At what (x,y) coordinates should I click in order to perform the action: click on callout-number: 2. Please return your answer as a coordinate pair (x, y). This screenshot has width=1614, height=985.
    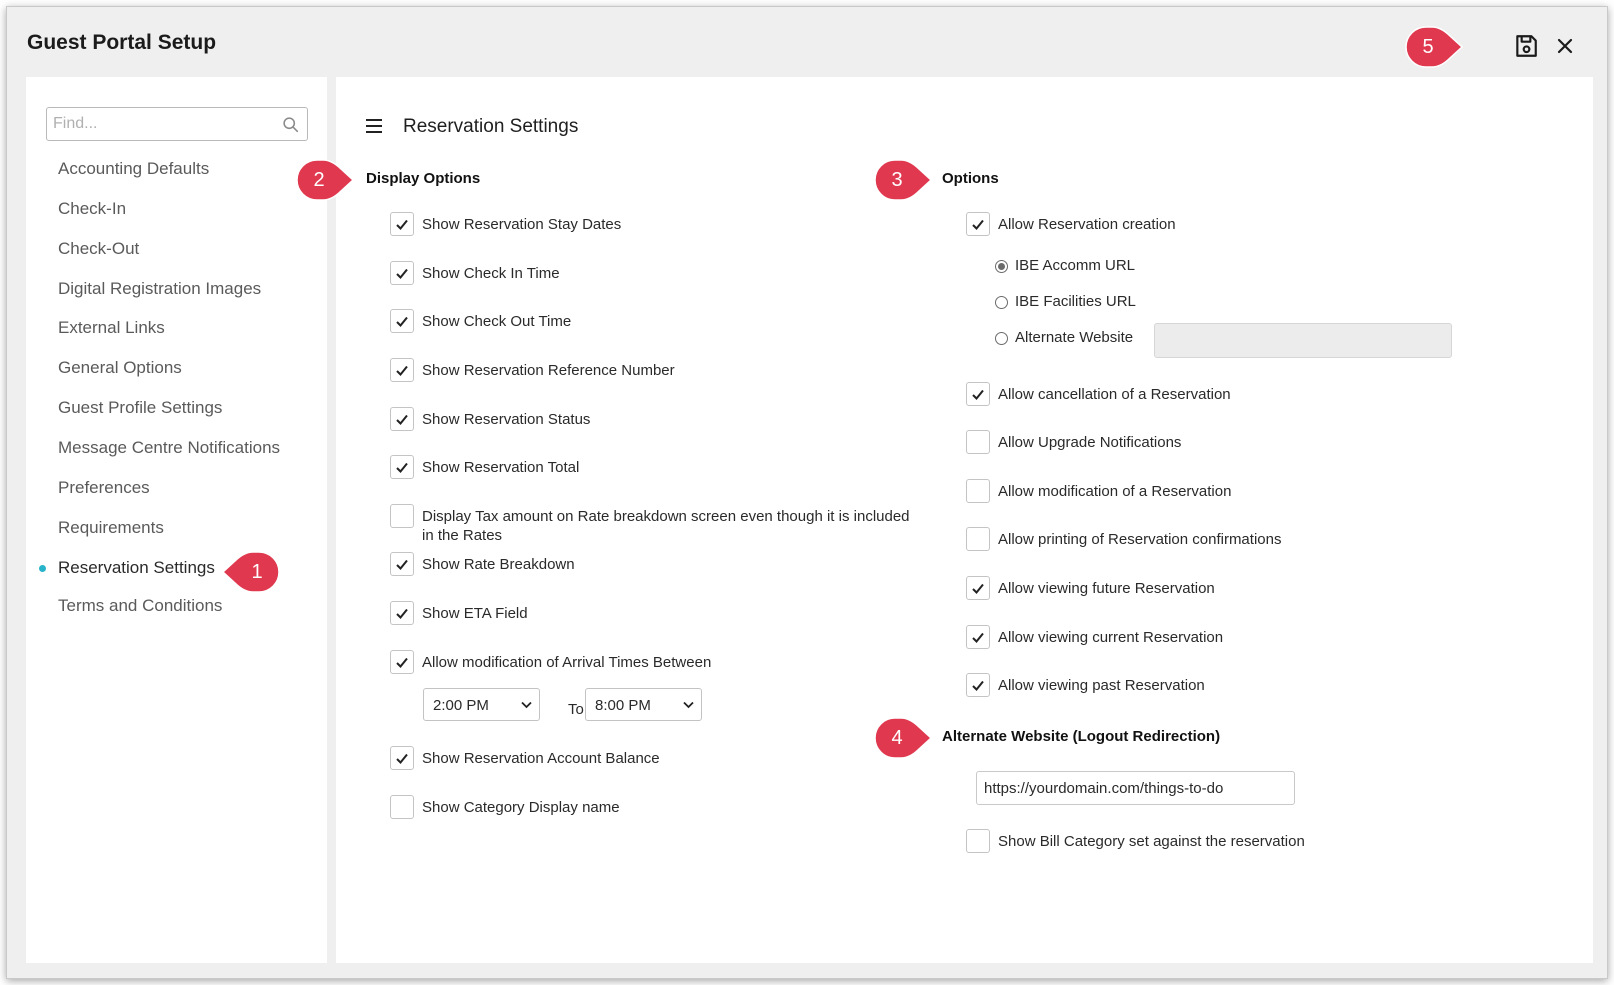
    Looking at the image, I should click on (319, 180).